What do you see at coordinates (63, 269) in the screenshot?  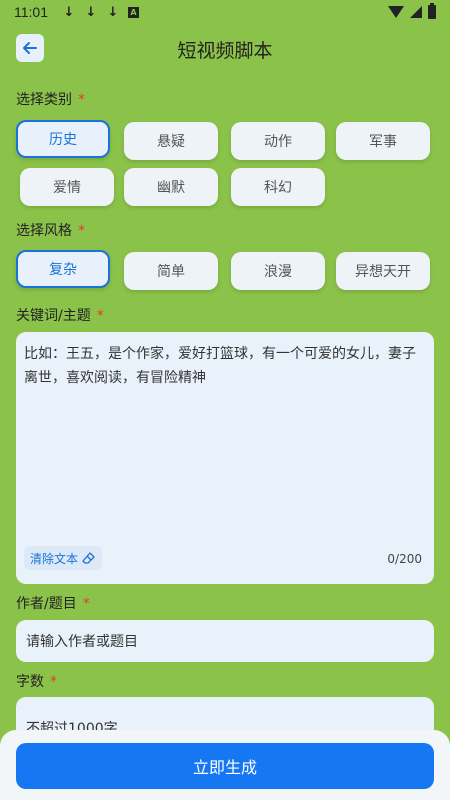 I see `style-chip-complex: 复杂` at bounding box center [63, 269].